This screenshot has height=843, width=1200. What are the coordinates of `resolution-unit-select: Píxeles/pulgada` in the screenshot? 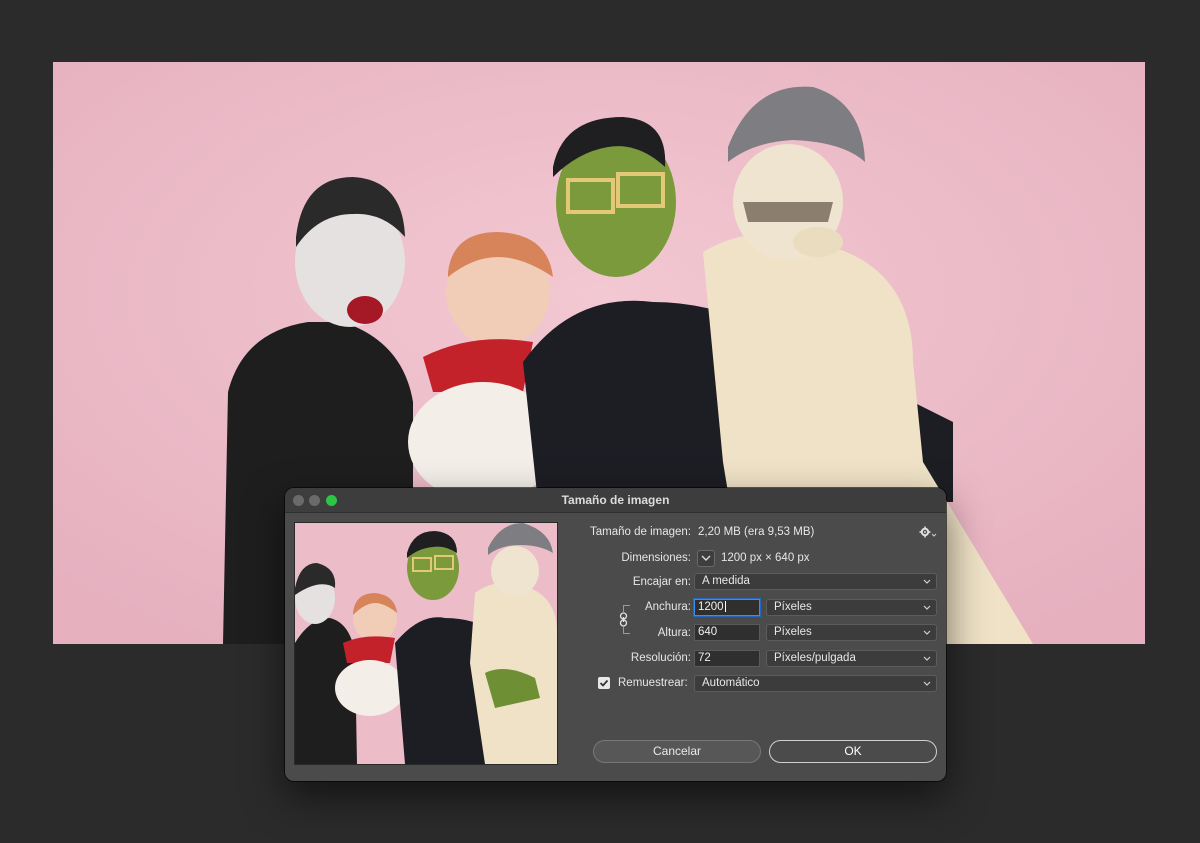 It's located at (851, 658).